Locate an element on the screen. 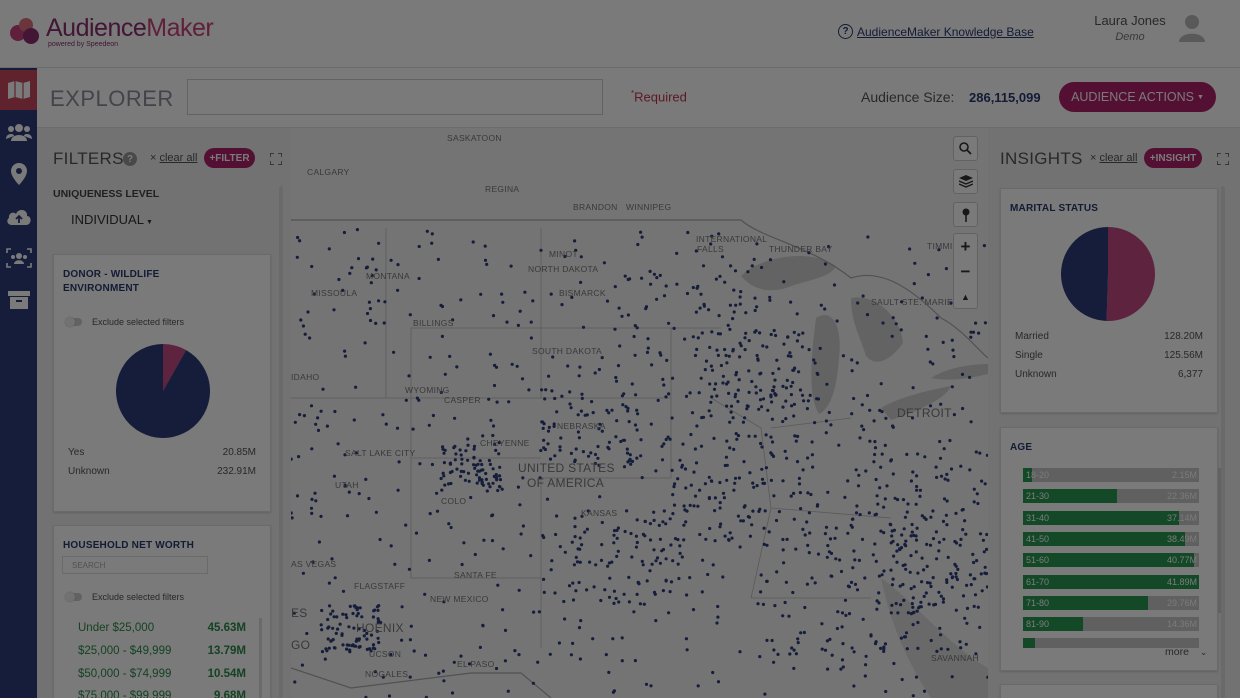 The image size is (1240, 698). zoom-controls: + − ▲ is located at coordinates (965, 271).